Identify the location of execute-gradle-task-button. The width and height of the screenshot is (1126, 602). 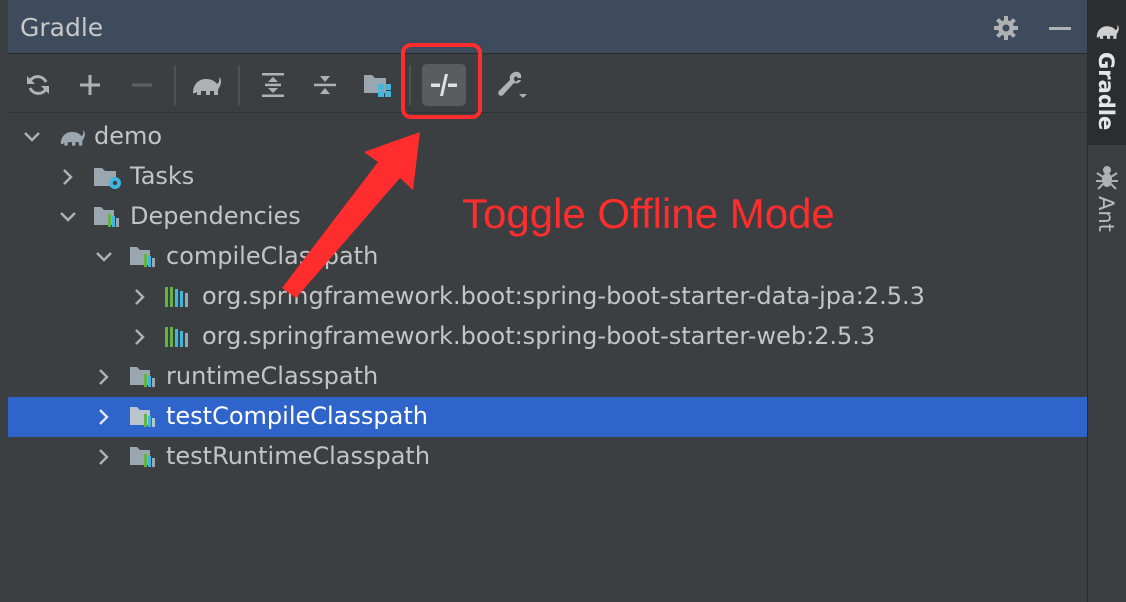
(206, 85).